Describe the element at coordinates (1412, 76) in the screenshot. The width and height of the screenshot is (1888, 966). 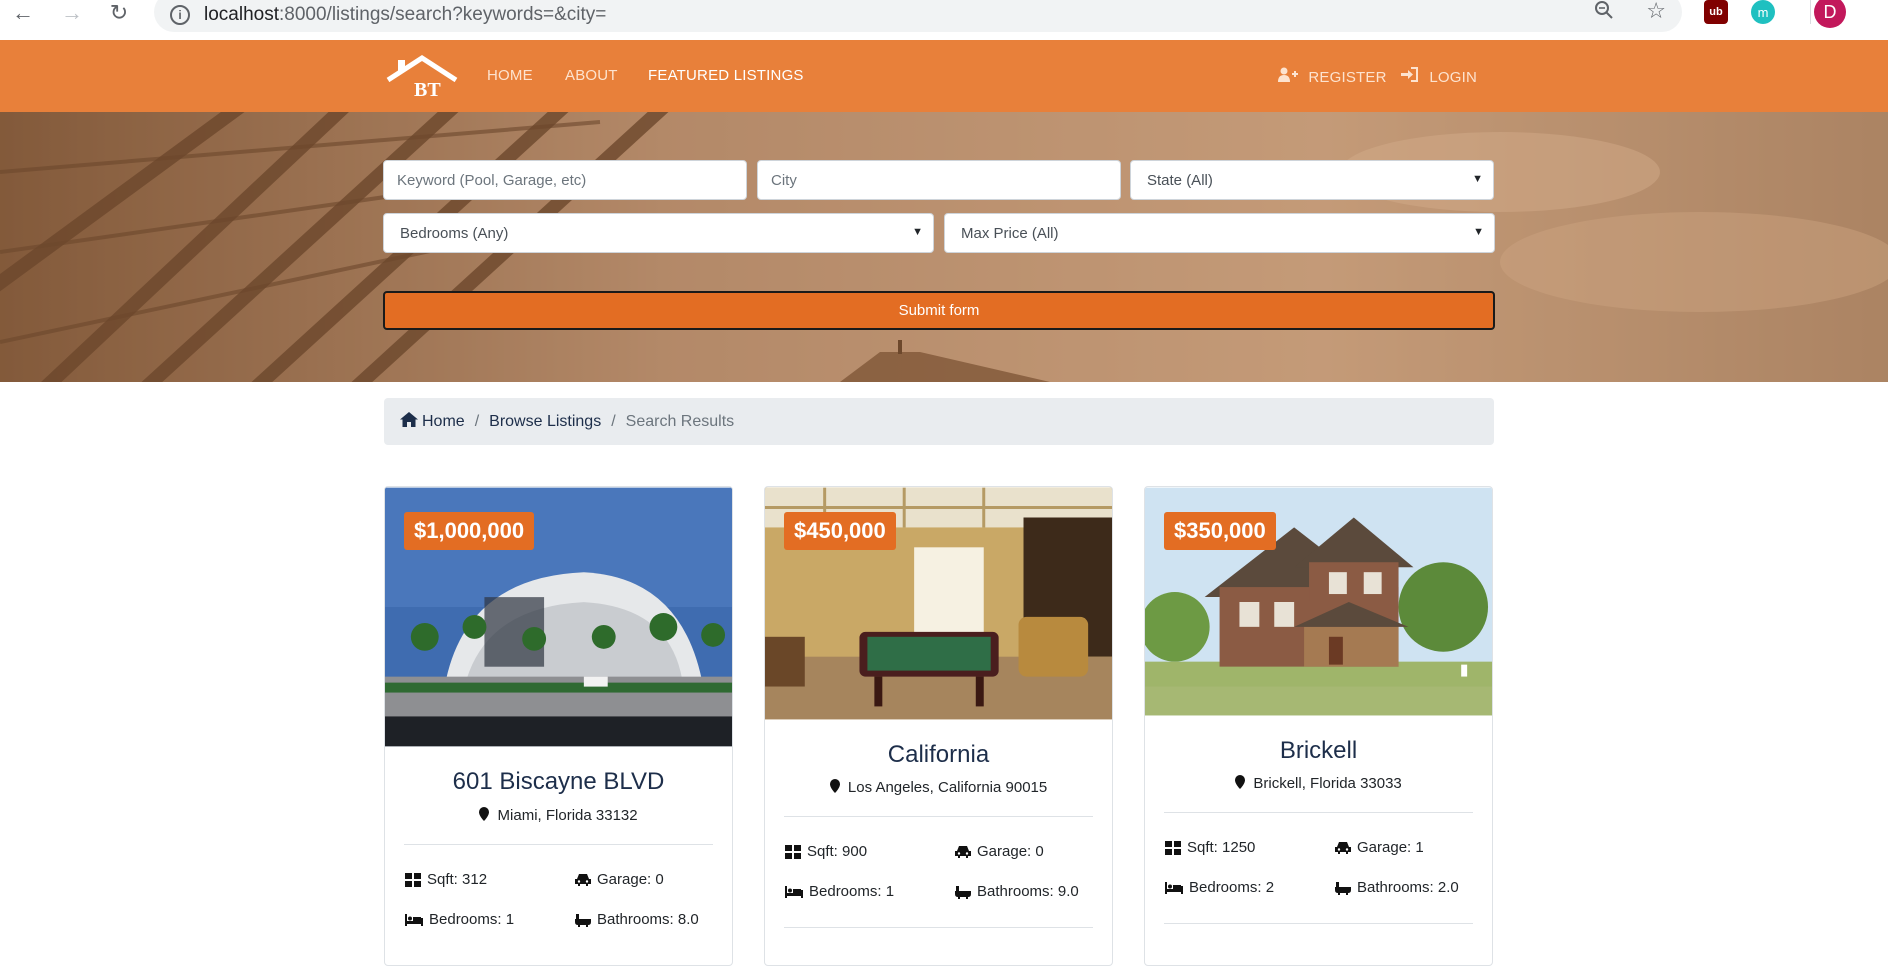
I see `sign-in-icon` at that location.